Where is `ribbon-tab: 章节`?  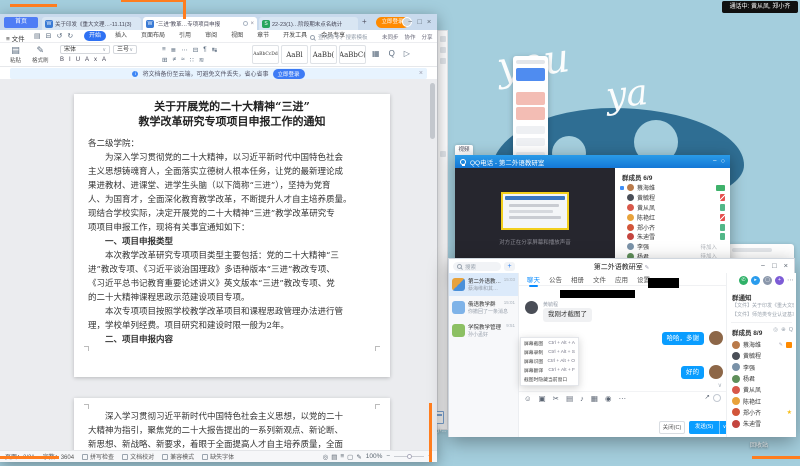 ribbon-tab: 章节 is located at coordinates (263, 36).